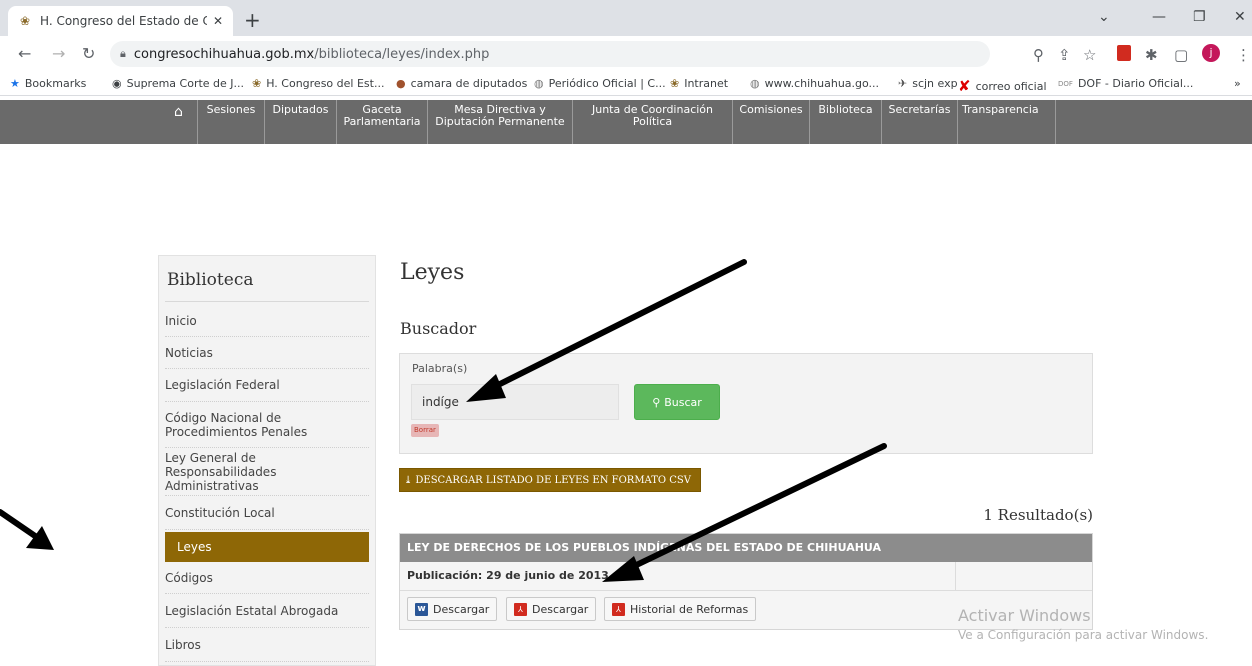 The height and width of the screenshot is (666, 1252). I want to click on nav-item-gaceta: Gaceta Parlamentaria, so click(382, 122).